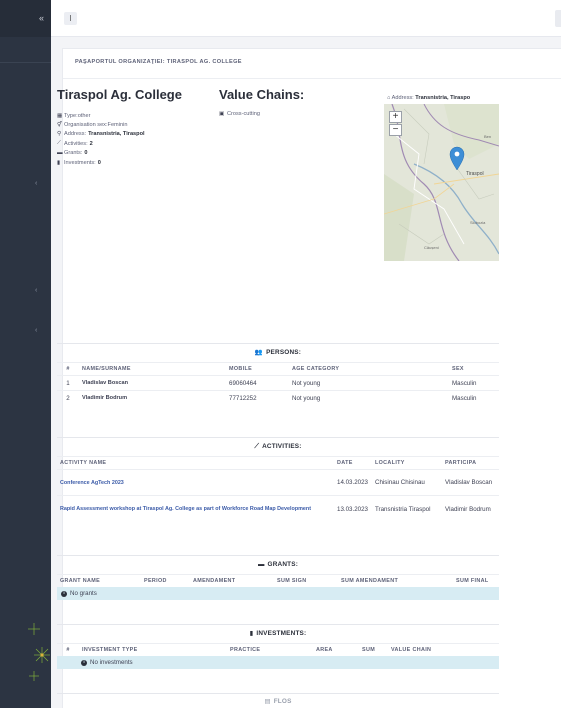 This screenshot has width=561, height=708. What do you see at coordinates (278, 593) in the screenshot?
I see `no-grants-alert: i No grants` at bounding box center [278, 593].